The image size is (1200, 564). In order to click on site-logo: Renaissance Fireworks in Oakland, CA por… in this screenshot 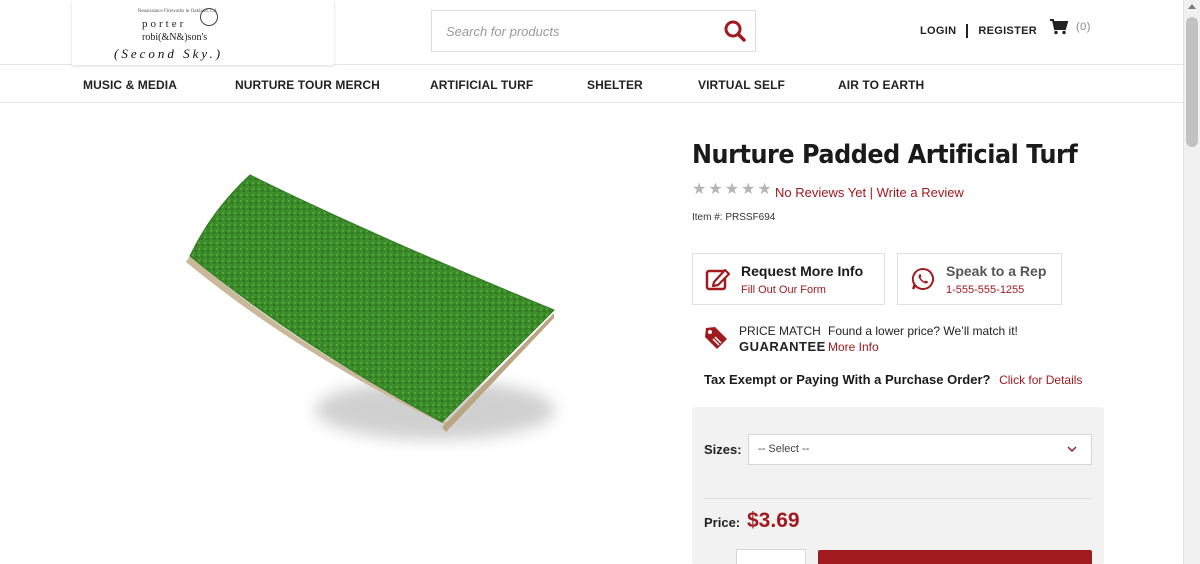, I will do `click(203, 32)`.